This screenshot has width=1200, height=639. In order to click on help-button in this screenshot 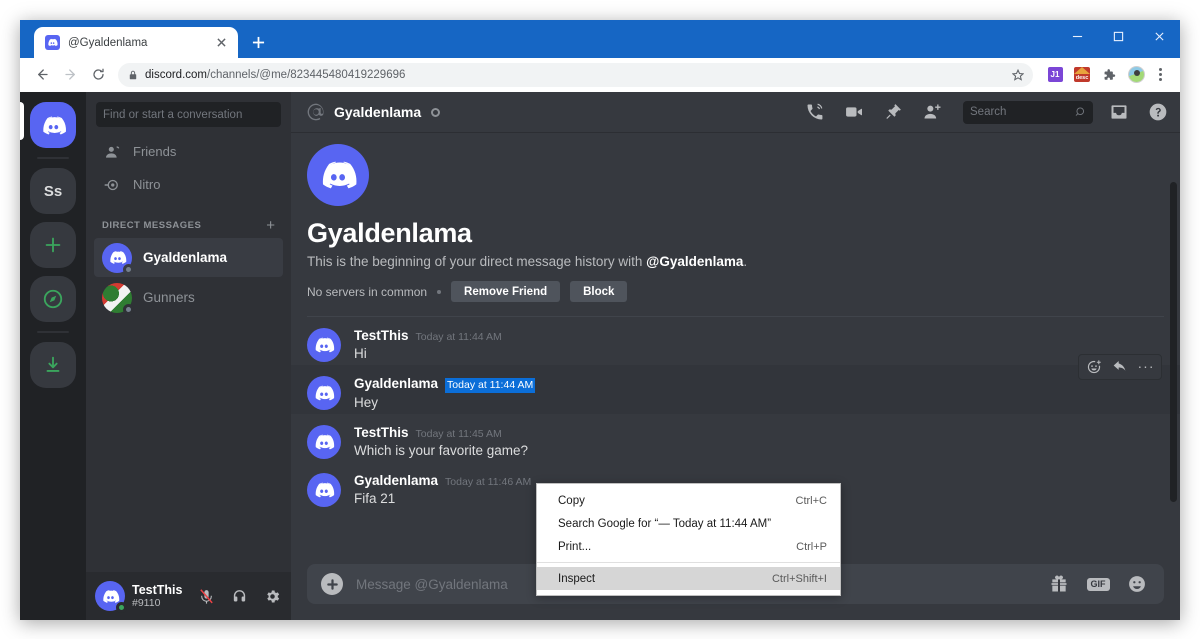, I will do `click(1158, 112)`.